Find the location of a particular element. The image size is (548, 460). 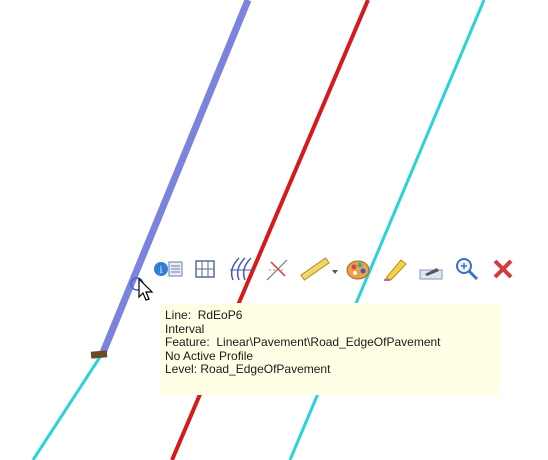

tooltip-interval: Interval is located at coordinates (185, 328).